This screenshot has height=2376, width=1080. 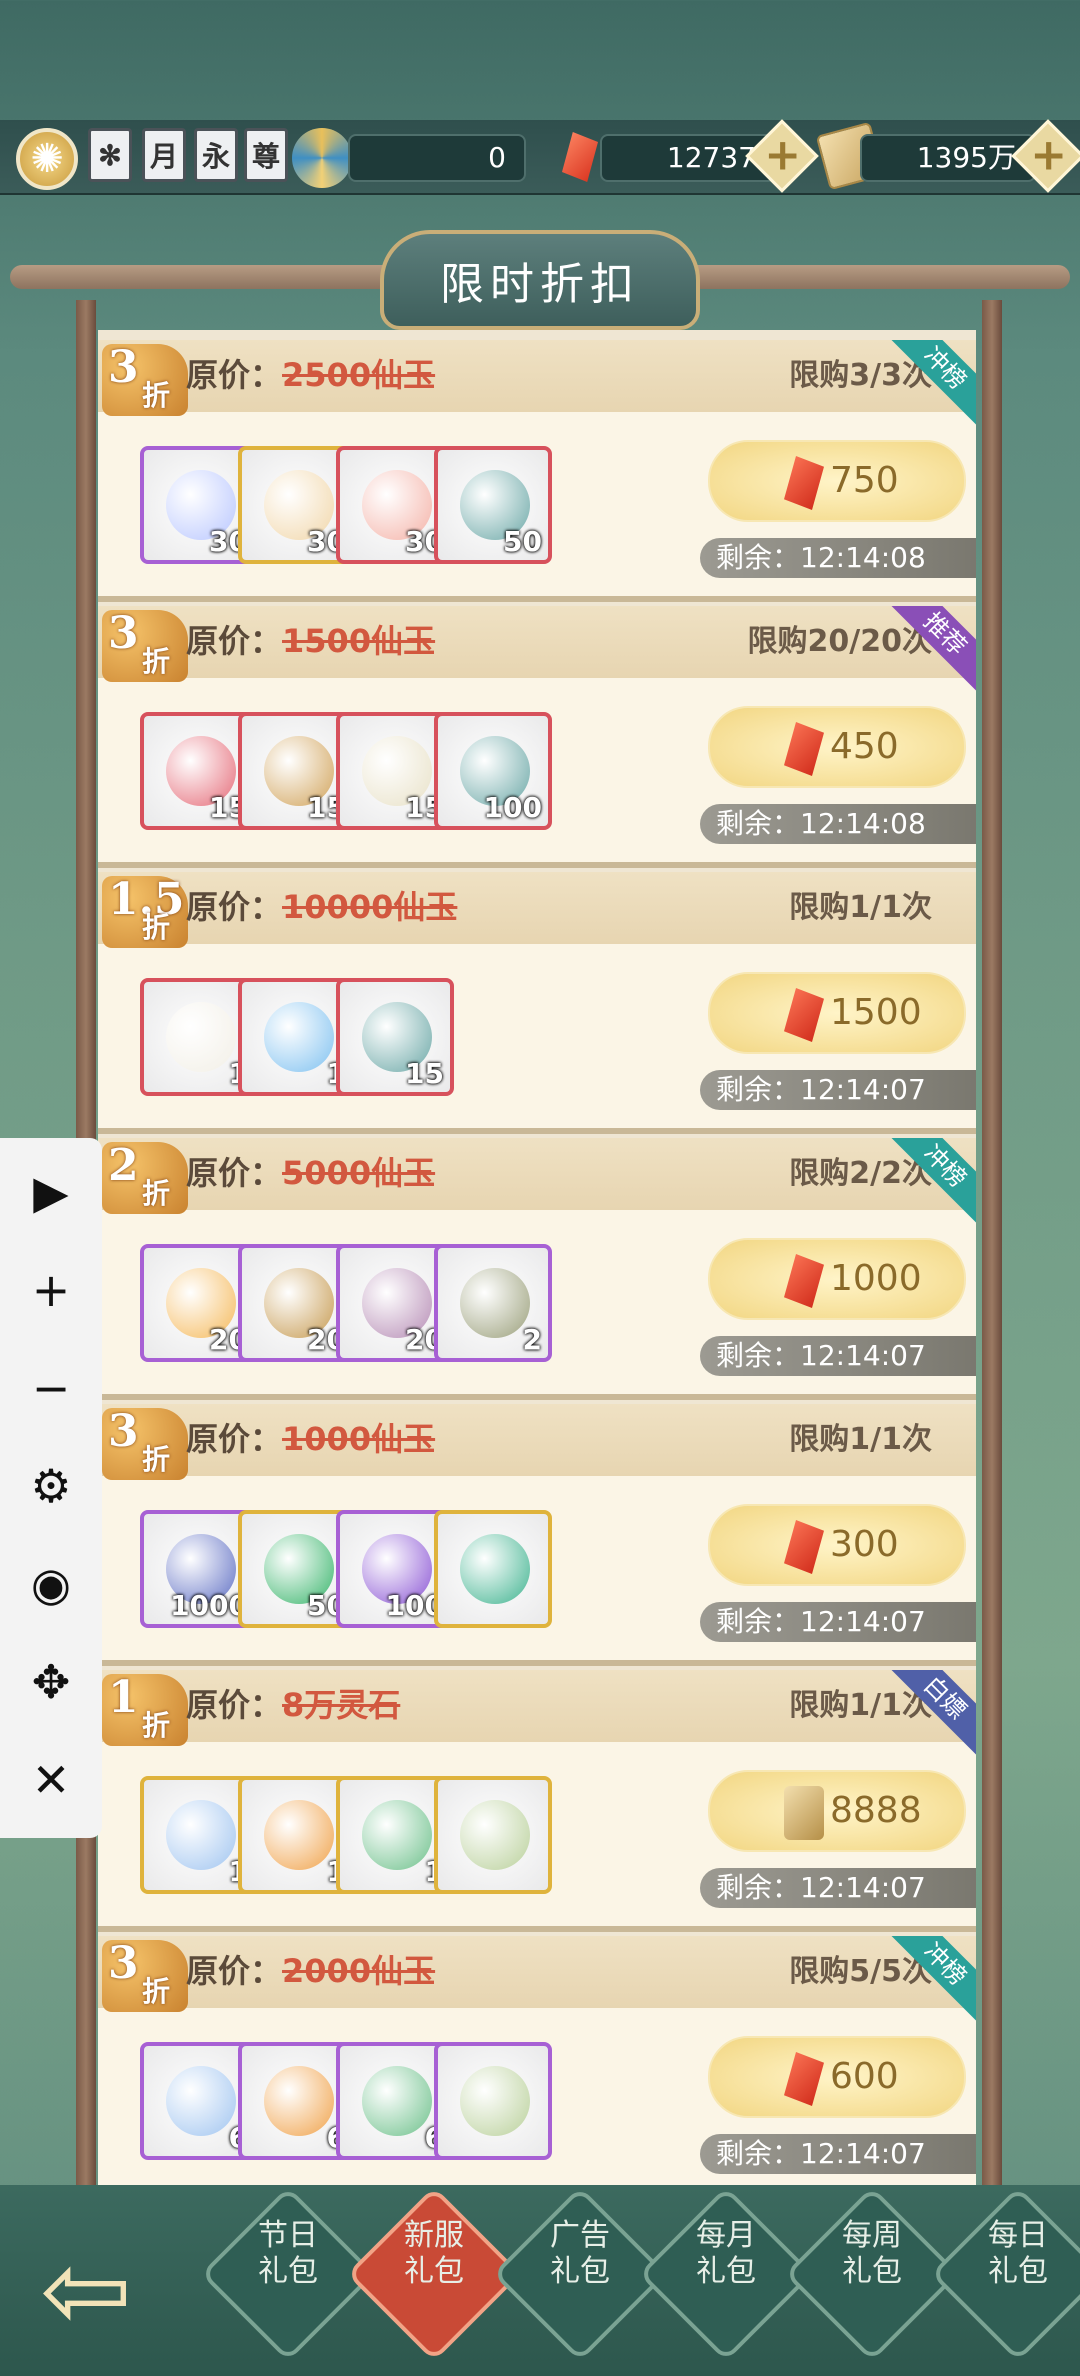 I want to click on original-price-value: 5000仙玉, so click(x=359, y=1173).